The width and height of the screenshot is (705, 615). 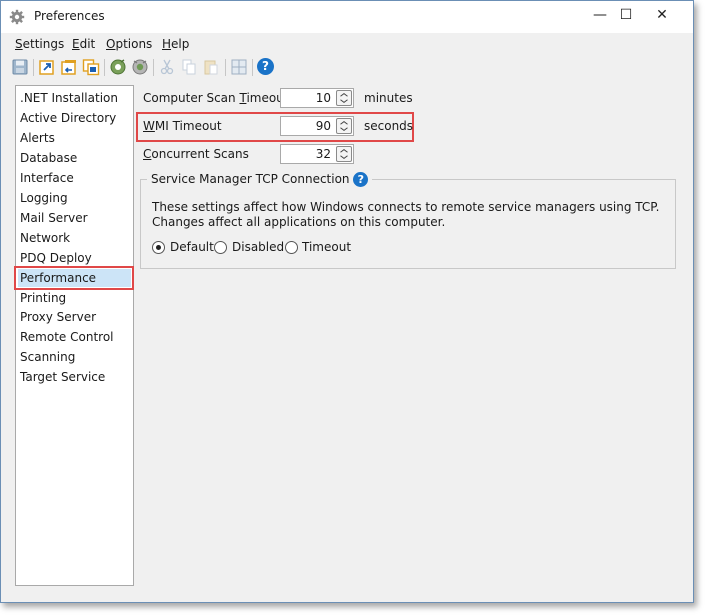 I want to click on wmi-timeout-label-post: MI Timeout, so click(x=188, y=126).